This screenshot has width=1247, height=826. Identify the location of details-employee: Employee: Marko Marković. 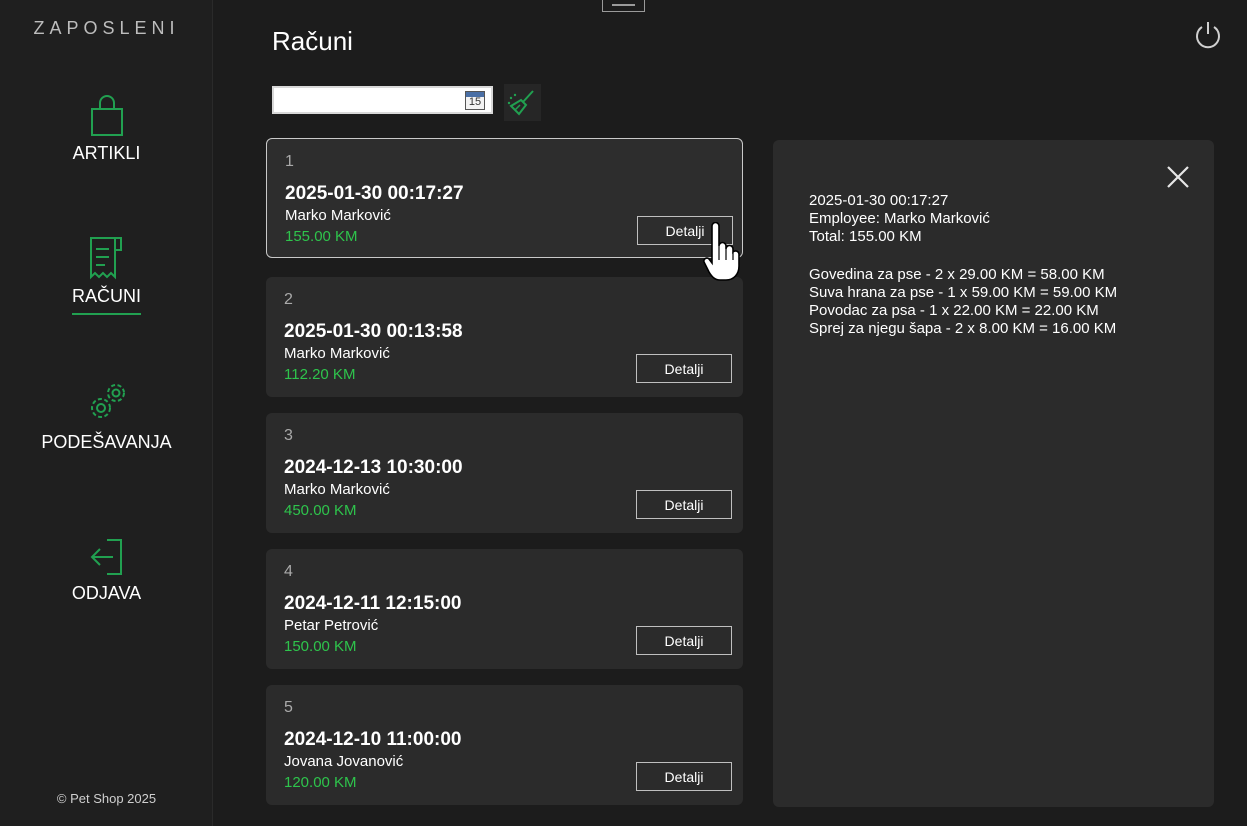
(899, 218).